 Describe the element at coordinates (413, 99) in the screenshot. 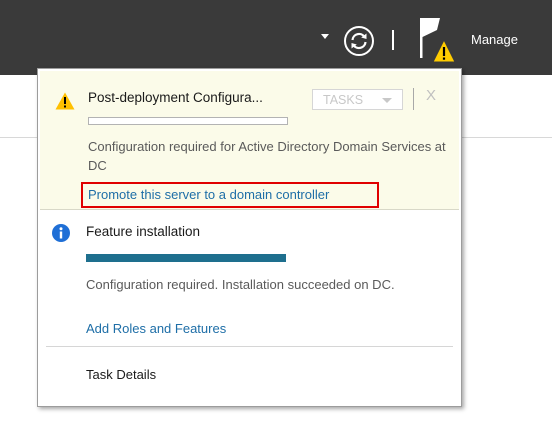

I see `tasks-separator` at that location.